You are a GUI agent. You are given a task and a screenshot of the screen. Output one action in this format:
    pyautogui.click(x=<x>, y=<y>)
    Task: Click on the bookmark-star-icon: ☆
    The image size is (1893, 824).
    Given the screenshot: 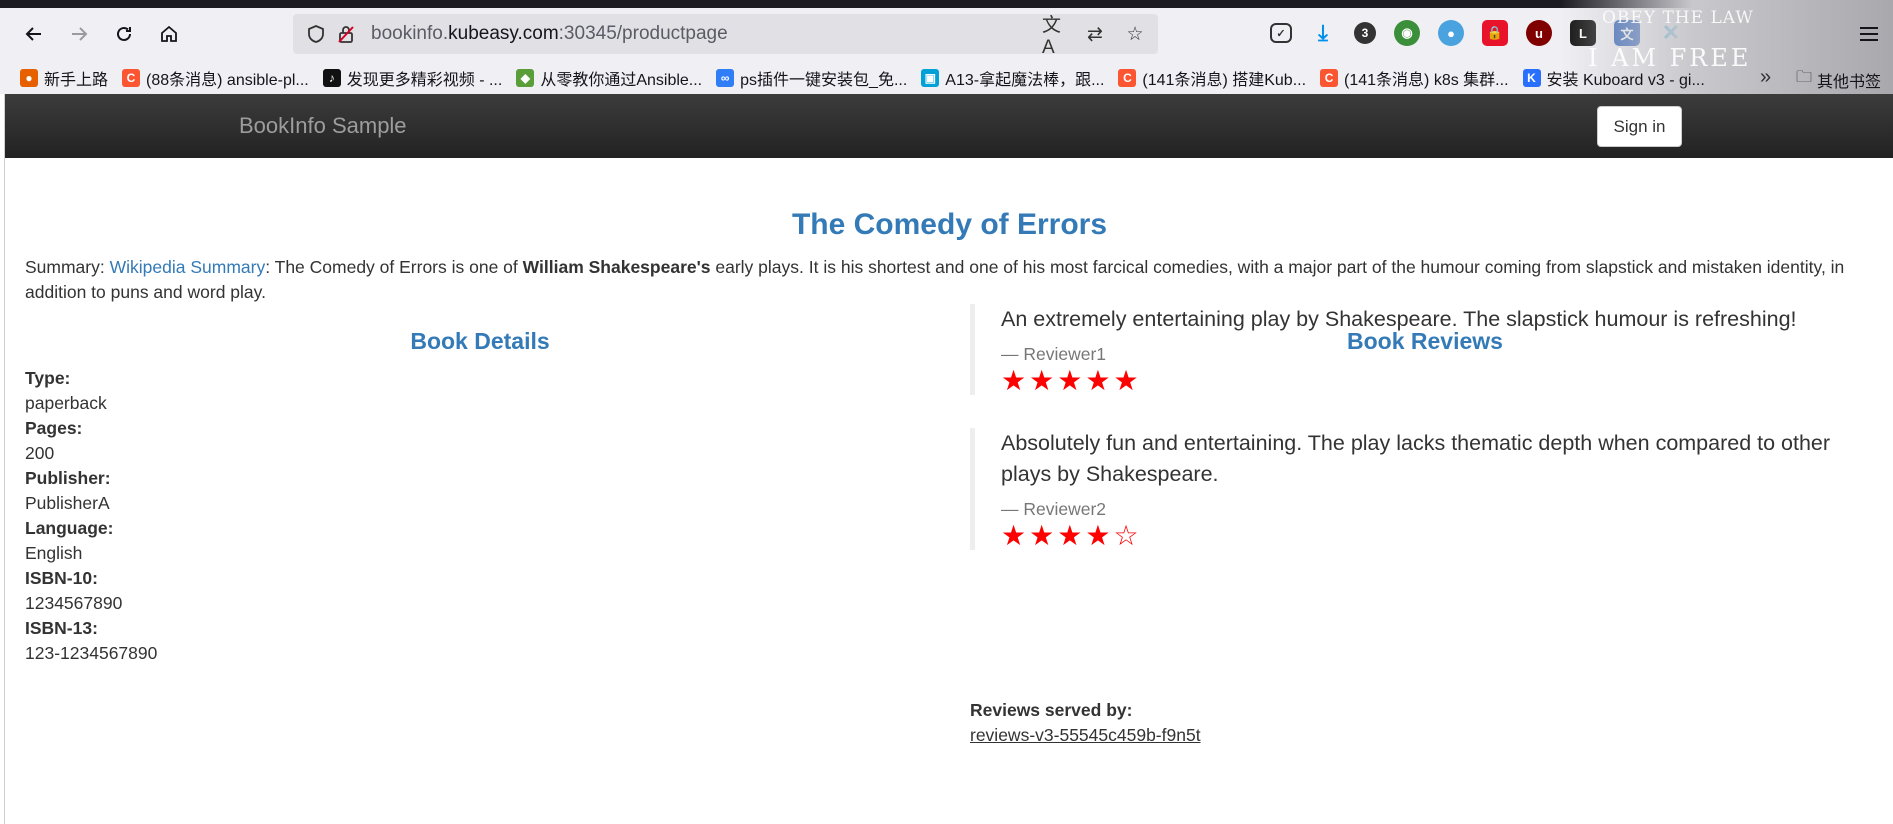 What is the action you would take?
    pyautogui.click(x=1135, y=34)
    